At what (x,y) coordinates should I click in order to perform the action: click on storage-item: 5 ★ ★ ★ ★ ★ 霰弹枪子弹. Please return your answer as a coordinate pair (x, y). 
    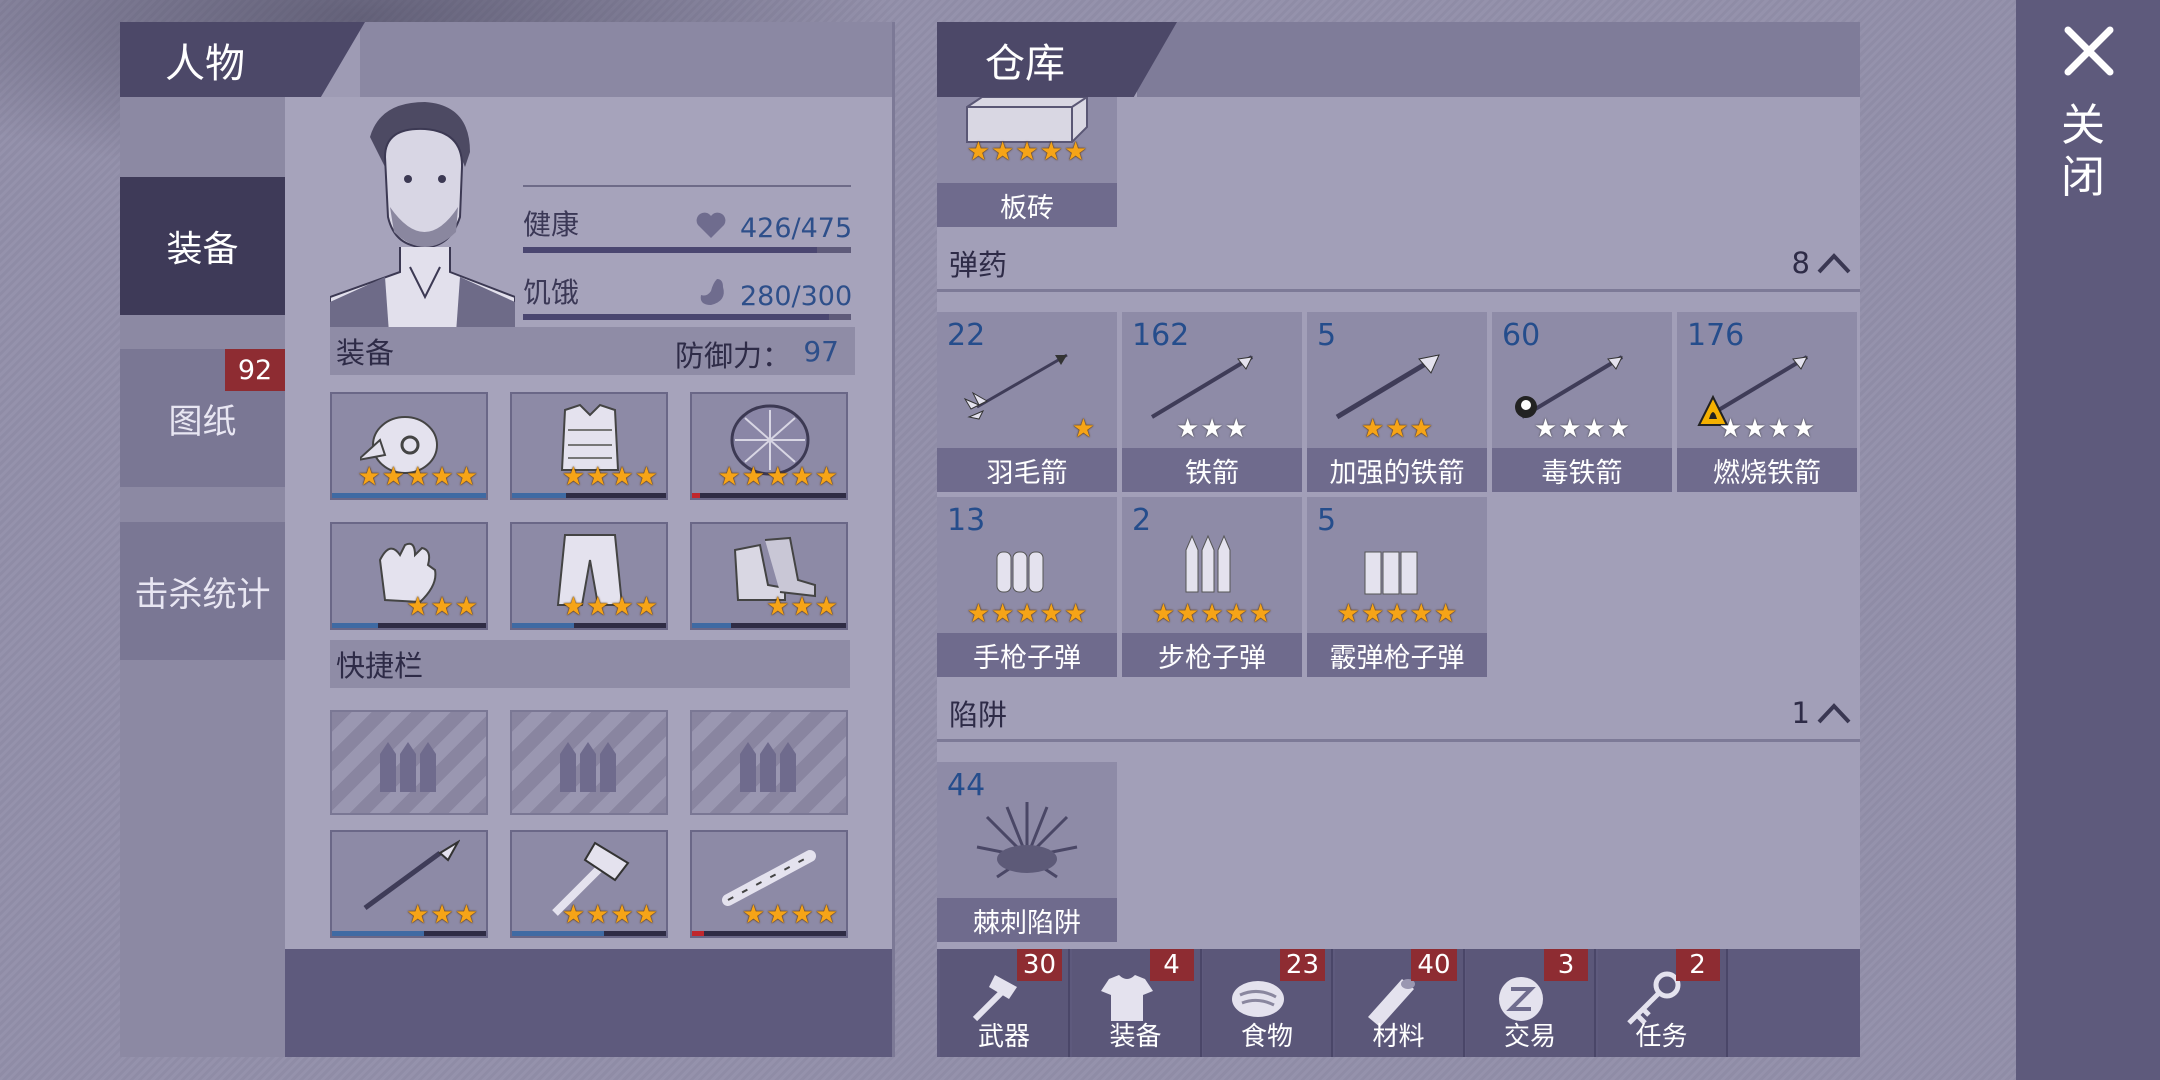
    Looking at the image, I should click on (1397, 587).